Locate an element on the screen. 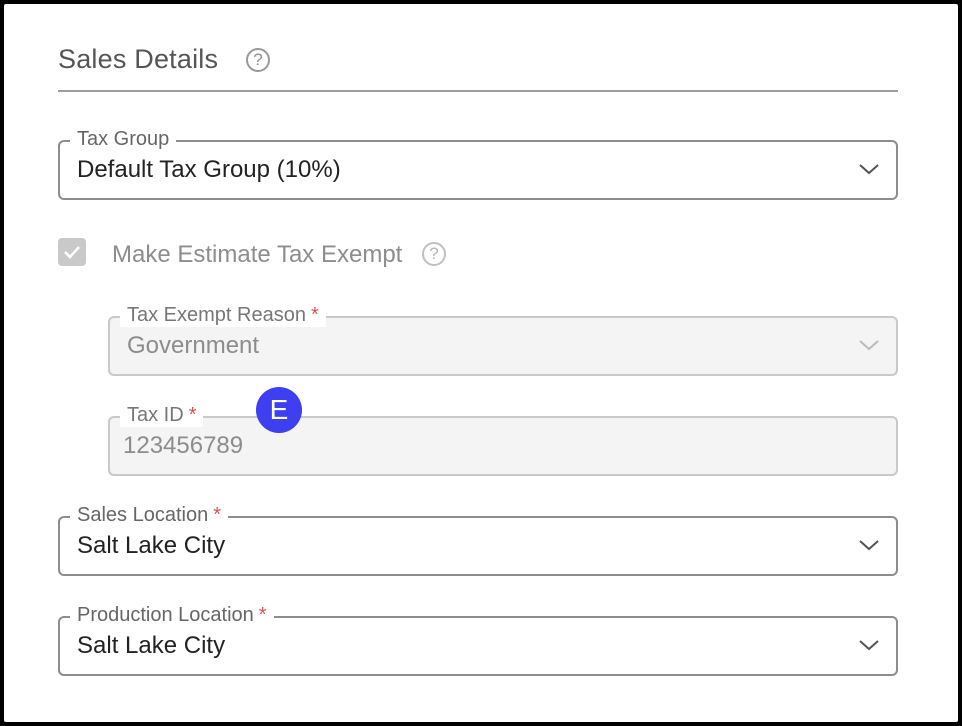 Image resolution: width=962 pixels, height=726 pixels. section-divider is located at coordinates (478, 91).